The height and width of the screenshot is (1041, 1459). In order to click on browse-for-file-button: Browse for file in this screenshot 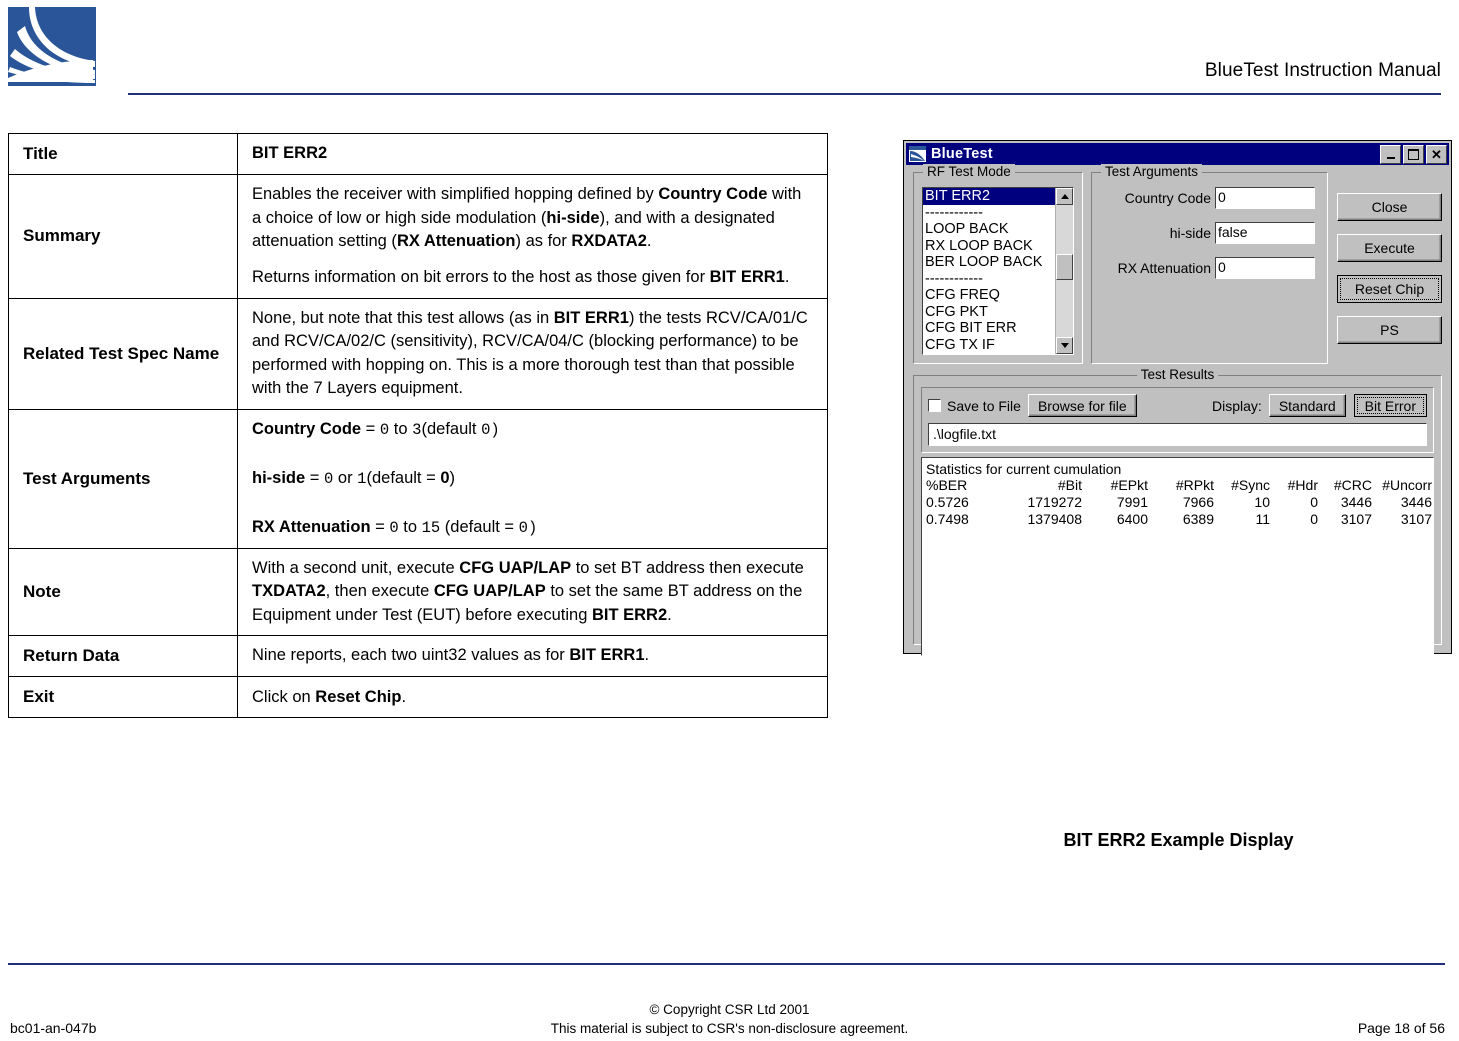, I will do `click(1082, 405)`.